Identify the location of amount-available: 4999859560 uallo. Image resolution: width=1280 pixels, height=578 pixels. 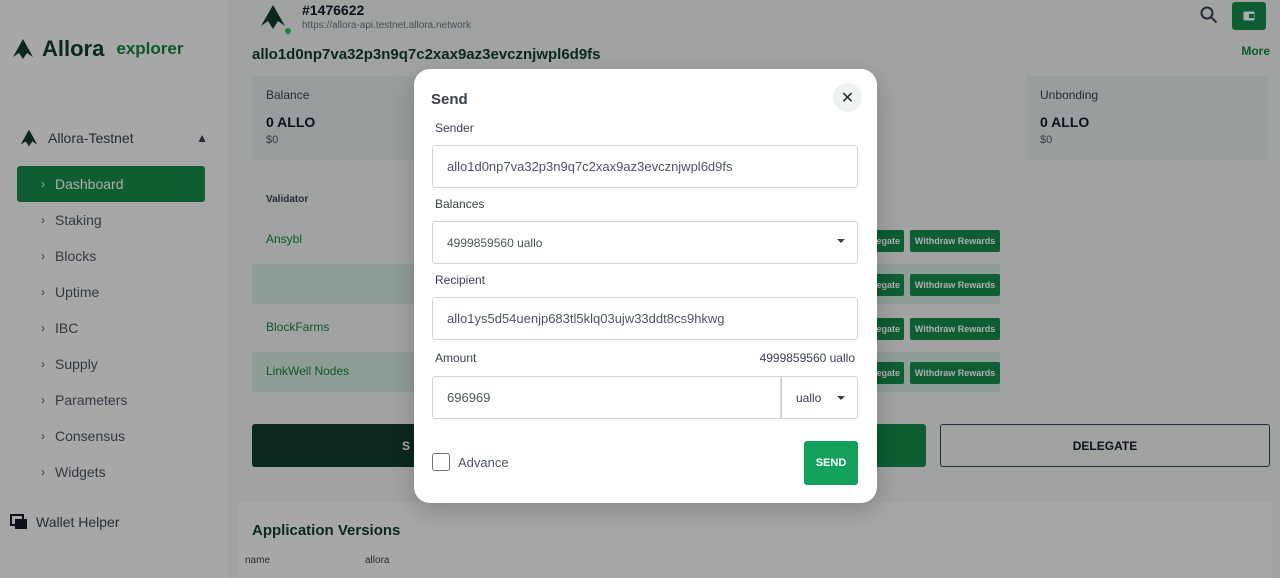
(807, 358).